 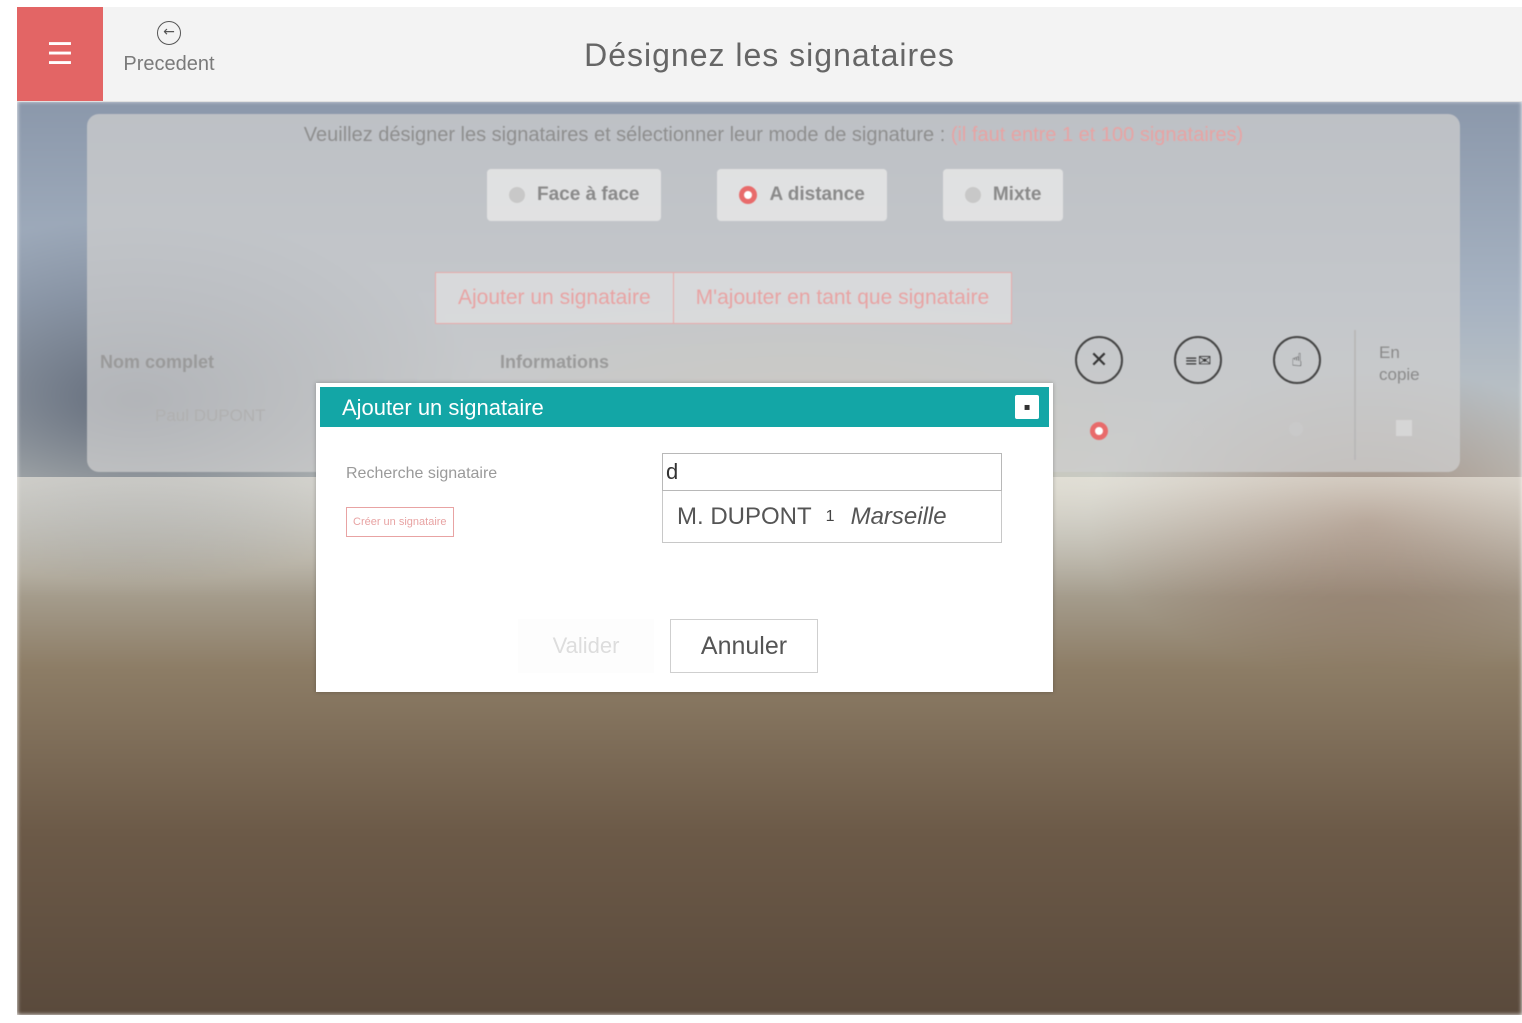 What do you see at coordinates (1355, 395) in the screenshot?
I see `column-divider` at bounding box center [1355, 395].